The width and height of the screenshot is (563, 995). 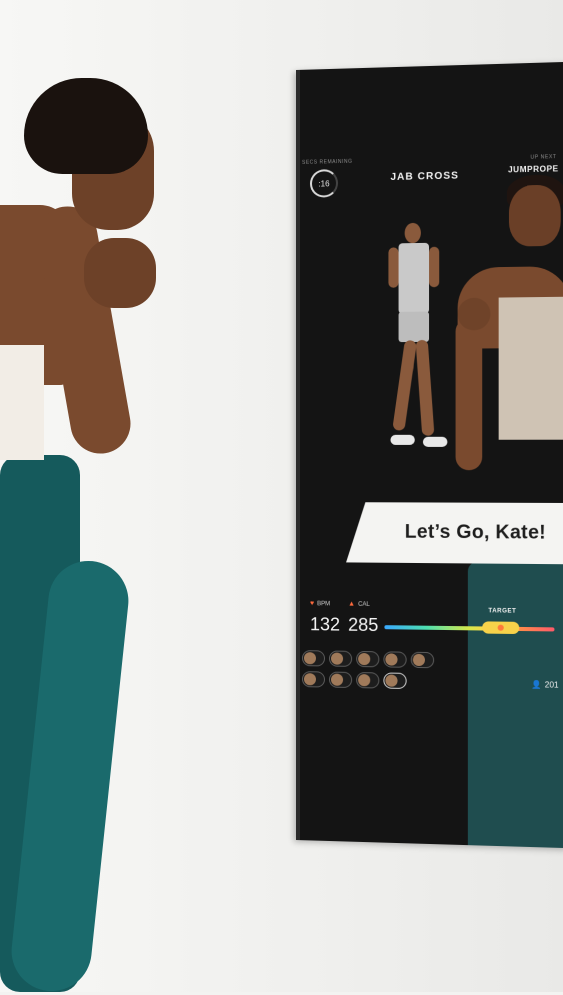 I want to click on secs-remaining-label: SECS REMAINING, so click(x=327, y=162).